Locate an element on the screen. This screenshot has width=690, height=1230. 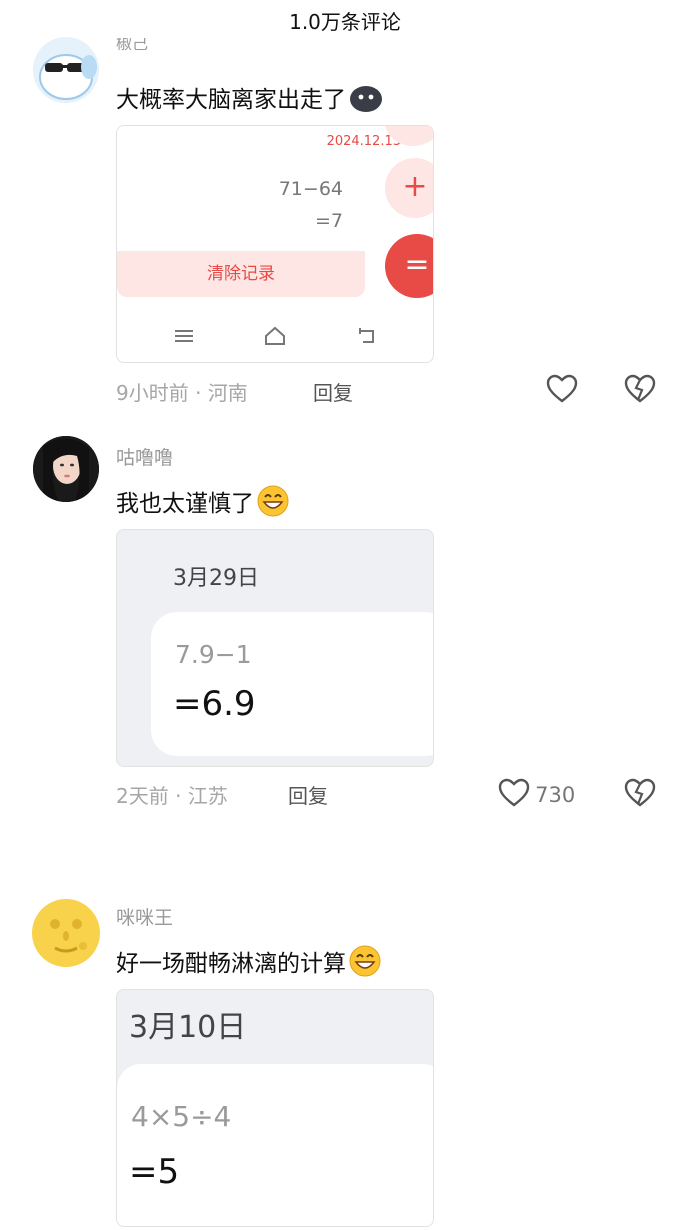
clear-history-button: 清除记录 is located at coordinates (241, 274).